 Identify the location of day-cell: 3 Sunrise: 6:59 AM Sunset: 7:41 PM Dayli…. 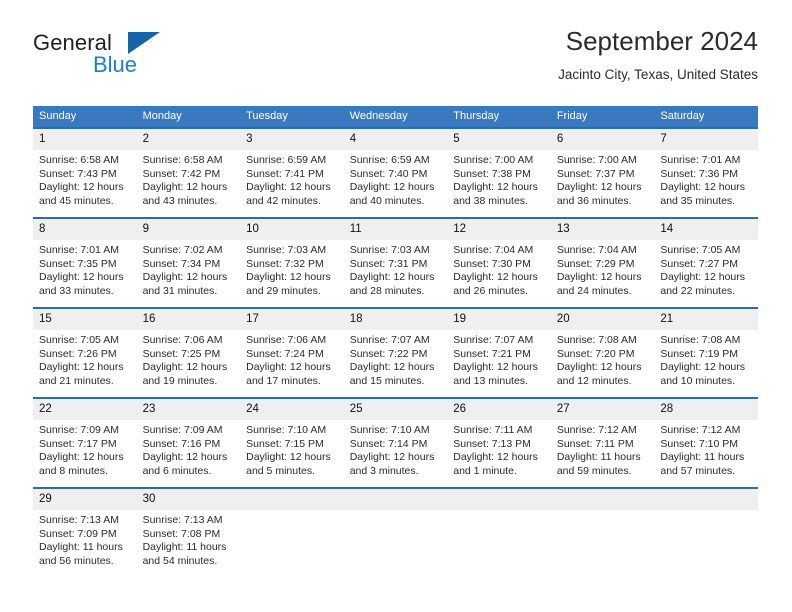
(292, 172).